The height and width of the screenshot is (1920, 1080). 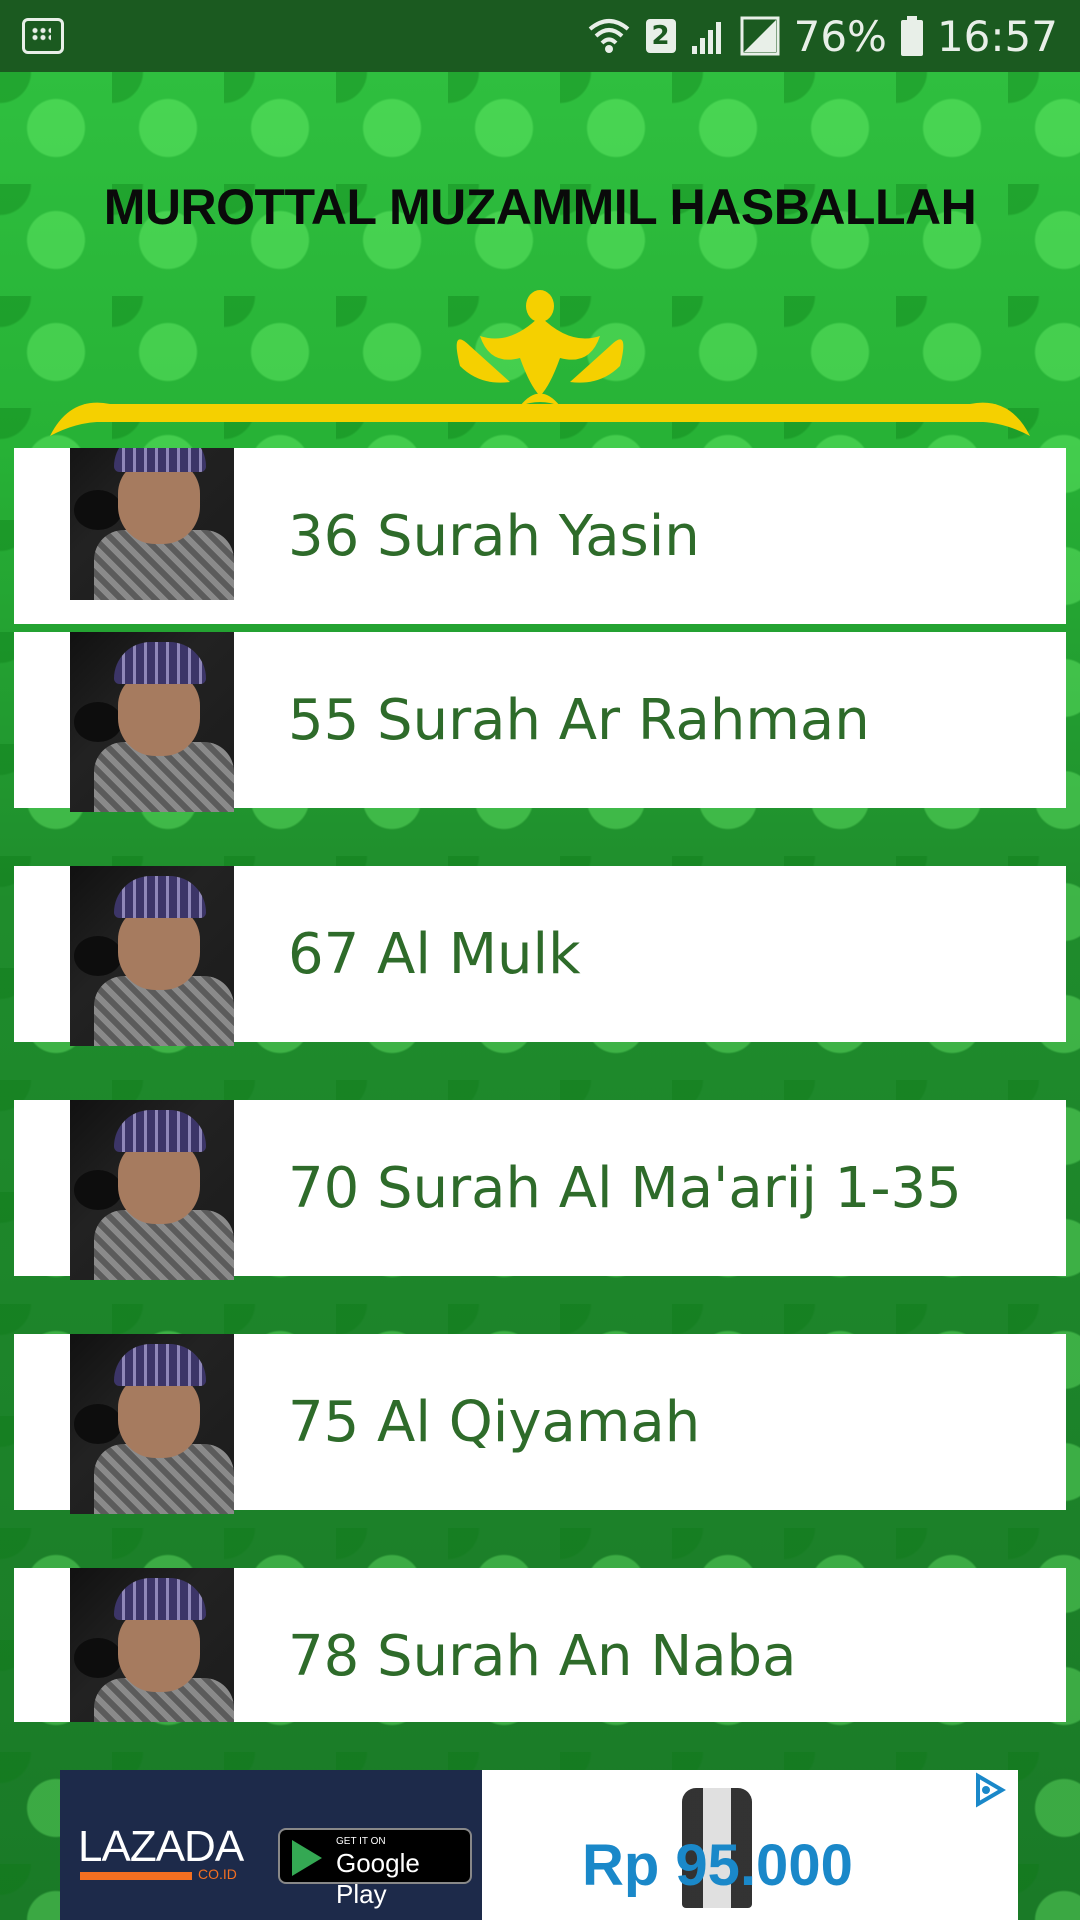 I want to click on status-bar: 2 76% 16:57, so click(x=540, y=36).